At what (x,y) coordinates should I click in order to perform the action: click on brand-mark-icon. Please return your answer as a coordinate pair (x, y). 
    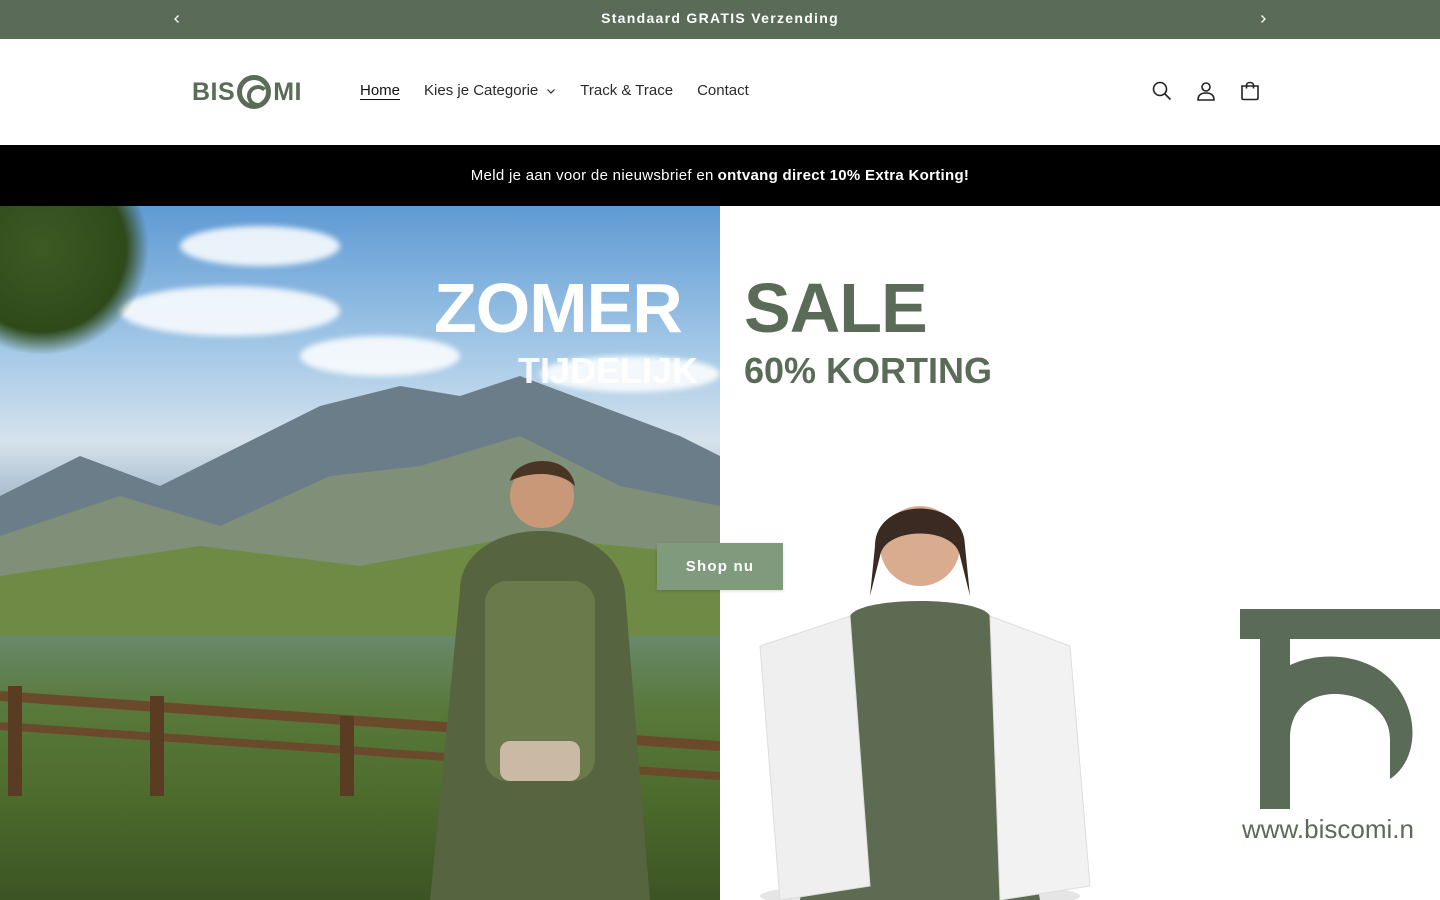
    Looking at the image, I should click on (1340, 709).